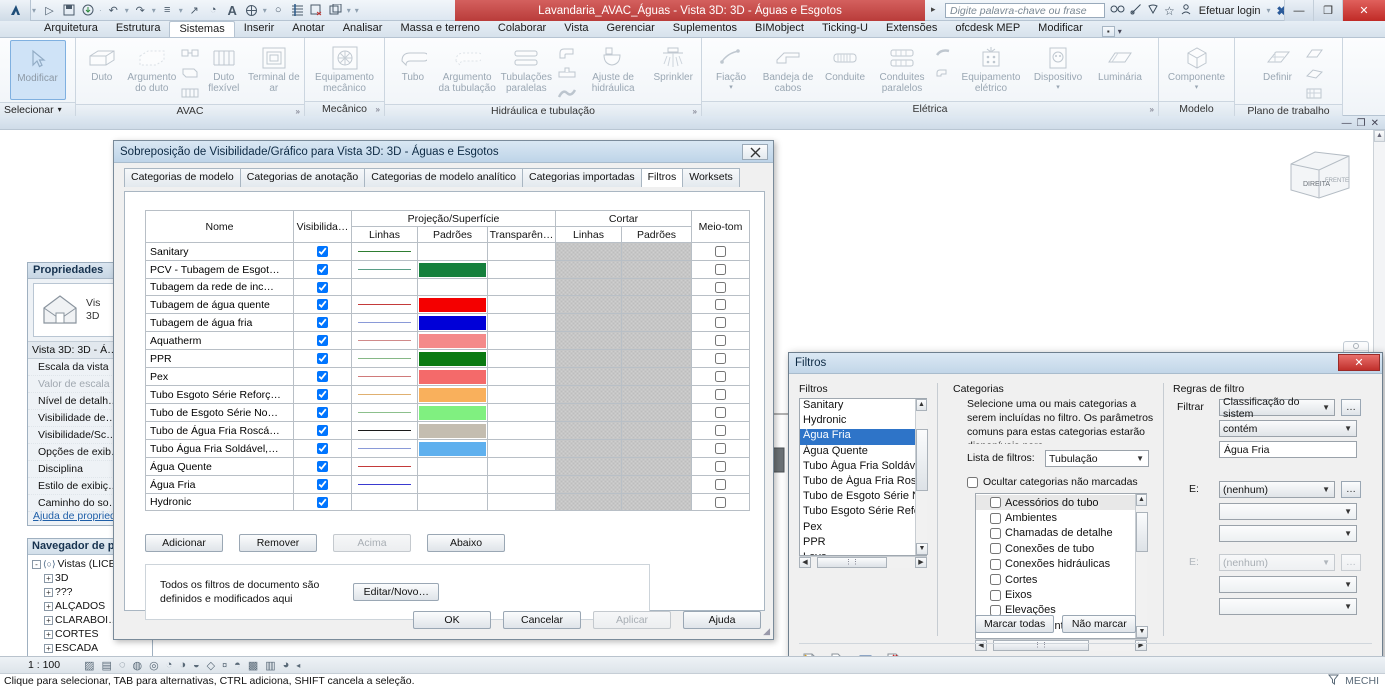  Describe the element at coordinates (1140, 458) in the screenshot. I see `filter-list-chevron-down-icon: ▼` at that location.